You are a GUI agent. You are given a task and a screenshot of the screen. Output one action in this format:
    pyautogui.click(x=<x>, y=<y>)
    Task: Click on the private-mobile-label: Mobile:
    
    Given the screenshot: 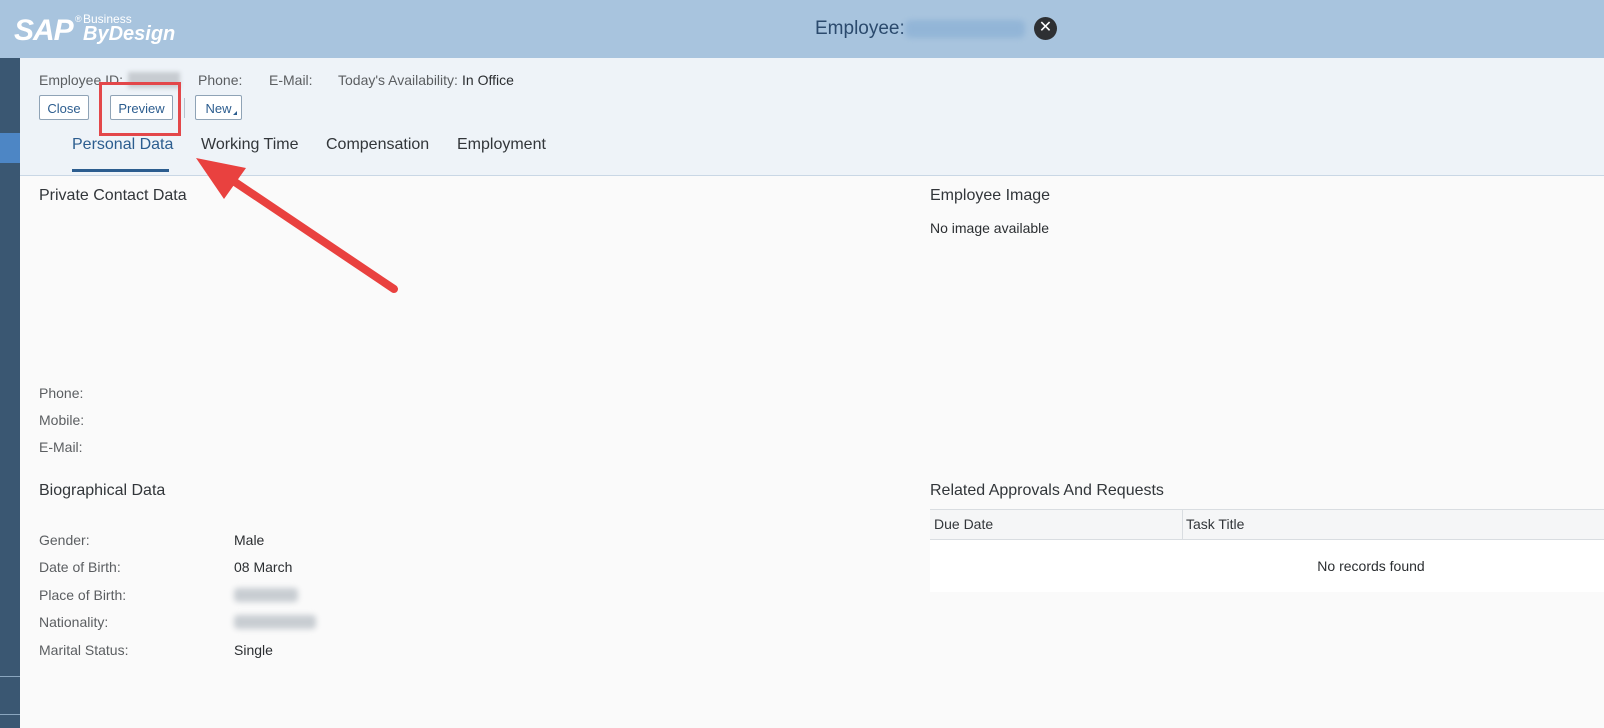 What is the action you would take?
    pyautogui.click(x=62, y=420)
    